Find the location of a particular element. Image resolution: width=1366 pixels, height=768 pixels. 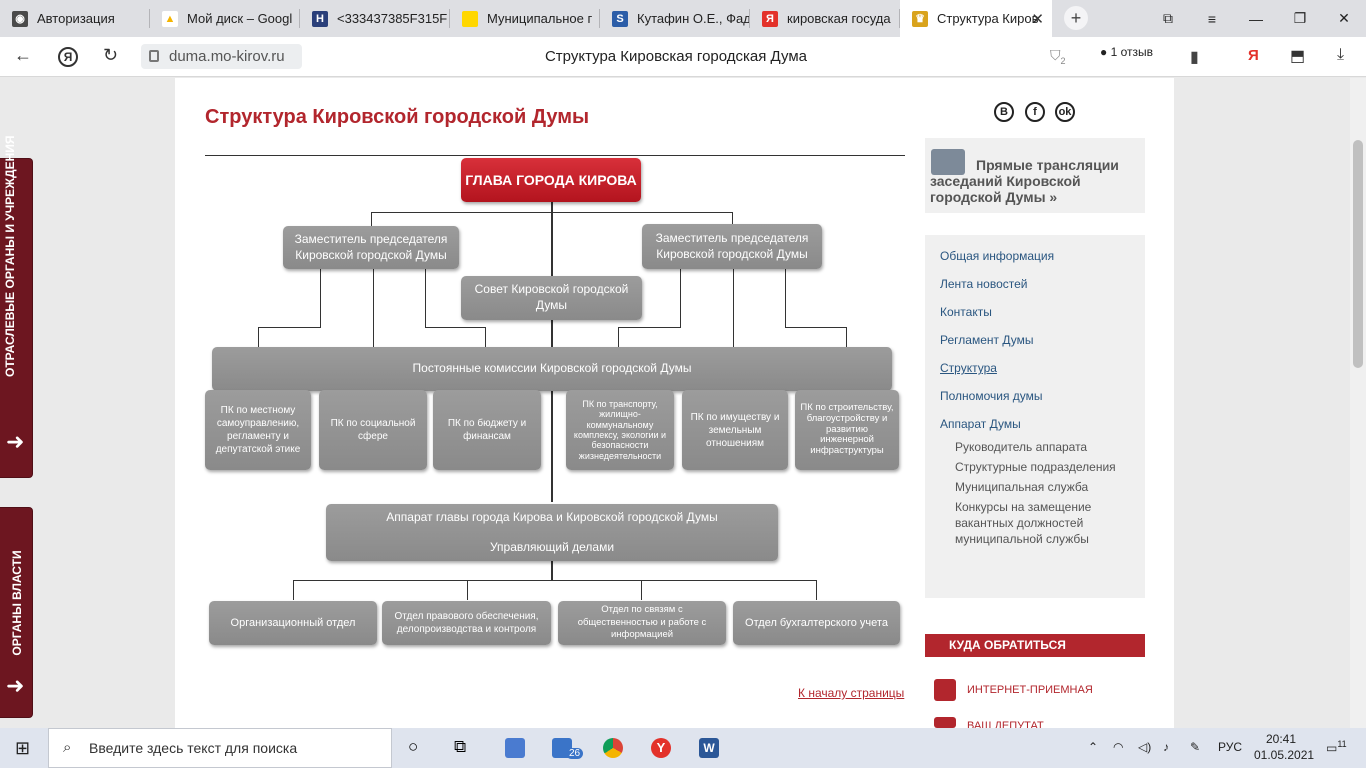

browser-tab: Якировская госуда is located at coordinates (825, 18).